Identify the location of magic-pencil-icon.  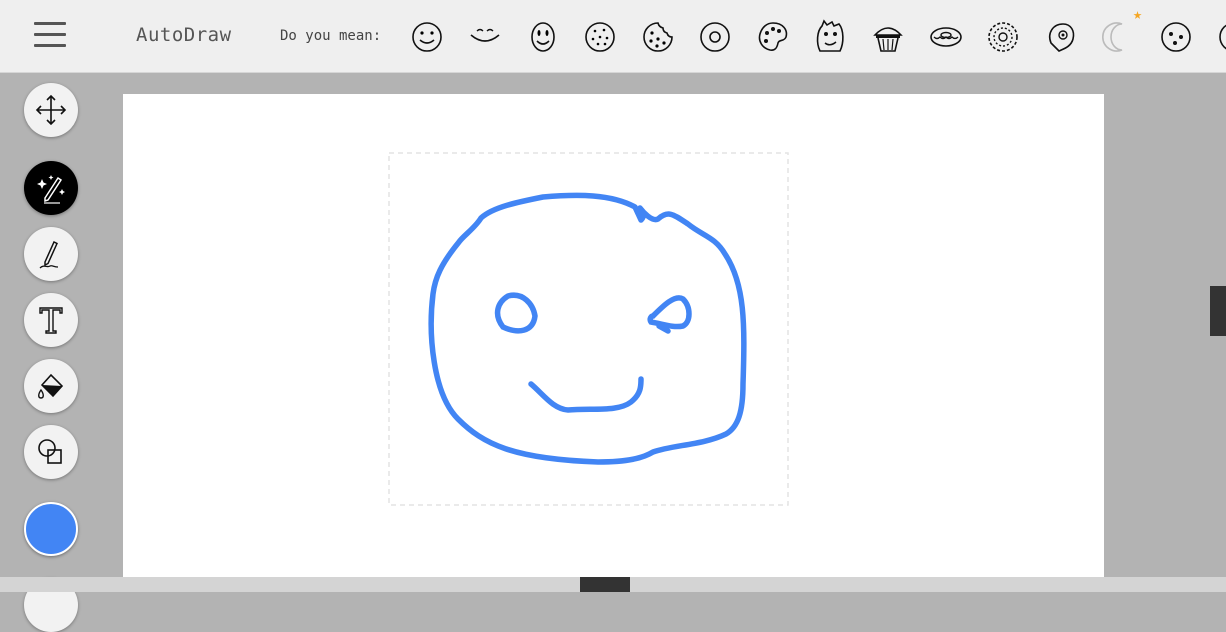
(51, 189).